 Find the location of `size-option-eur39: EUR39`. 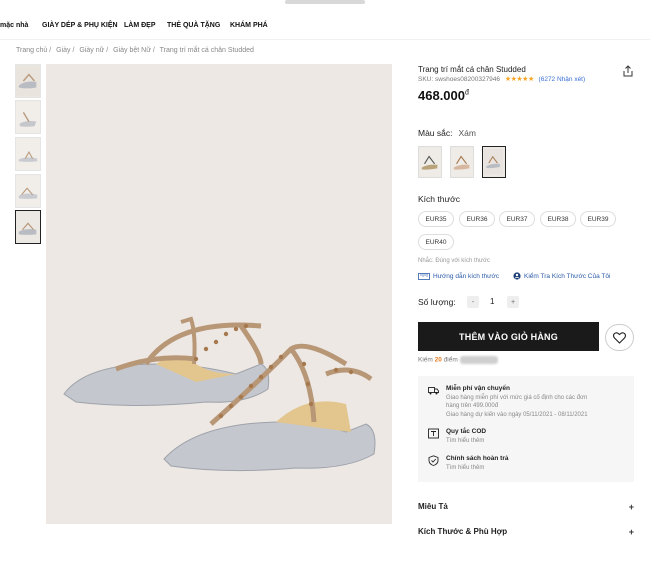

size-option-eur39: EUR39 is located at coordinates (598, 219).